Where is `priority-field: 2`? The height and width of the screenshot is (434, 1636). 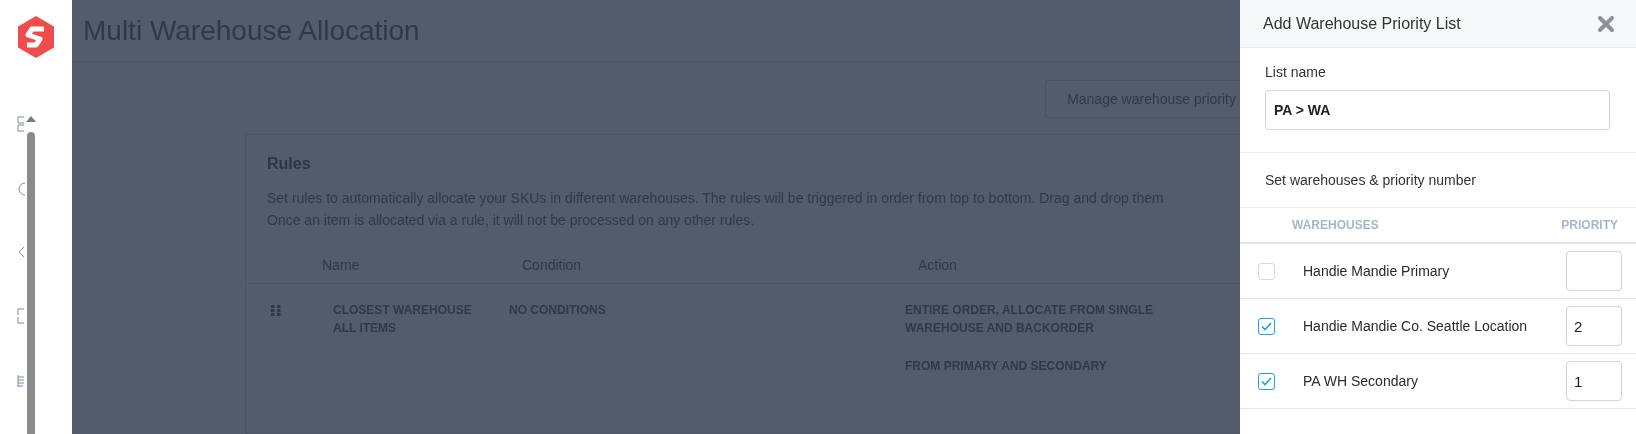 priority-field: 2 is located at coordinates (1594, 326).